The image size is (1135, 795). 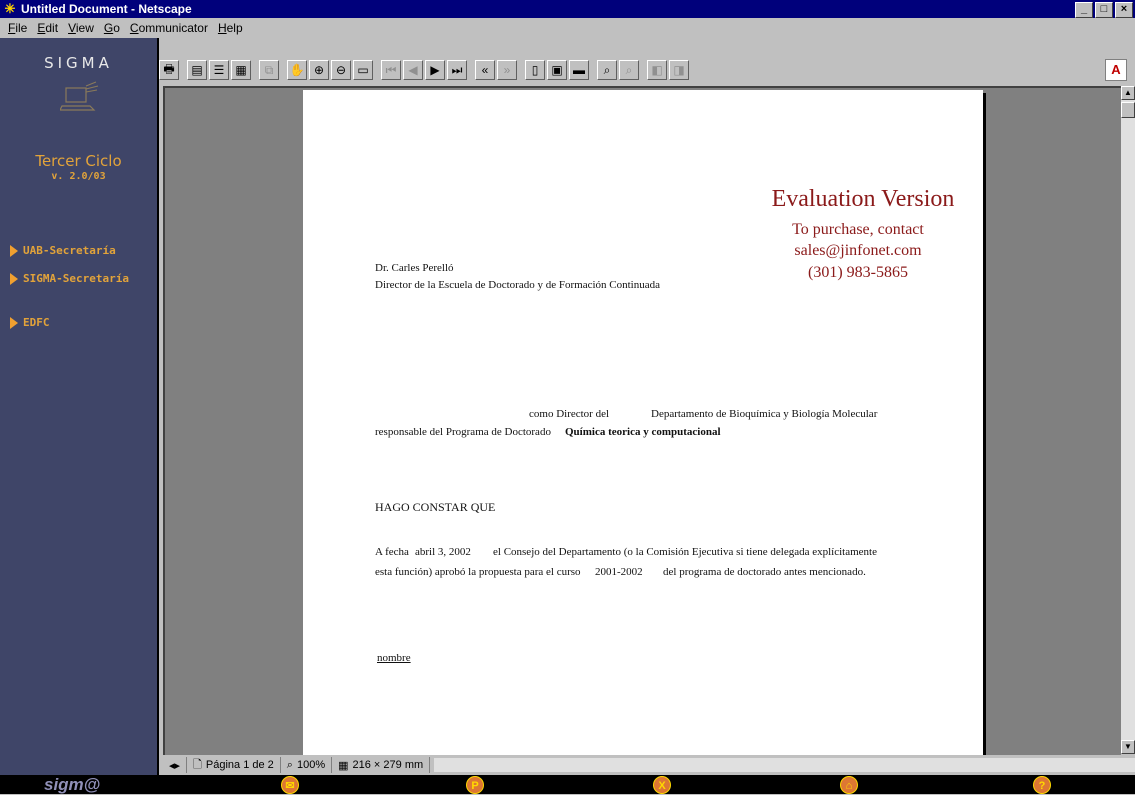 What do you see at coordinates (1124, 10) in the screenshot?
I see `close-button: ×` at bounding box center [1124, 10].